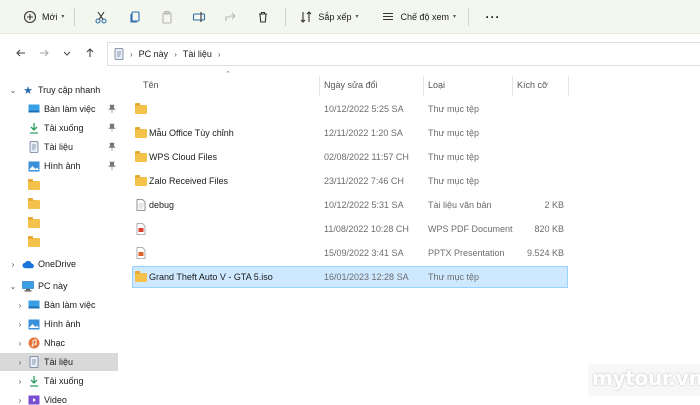 This screenshot has height=405, width=700. I want to click on up-button, so click(90, 54).